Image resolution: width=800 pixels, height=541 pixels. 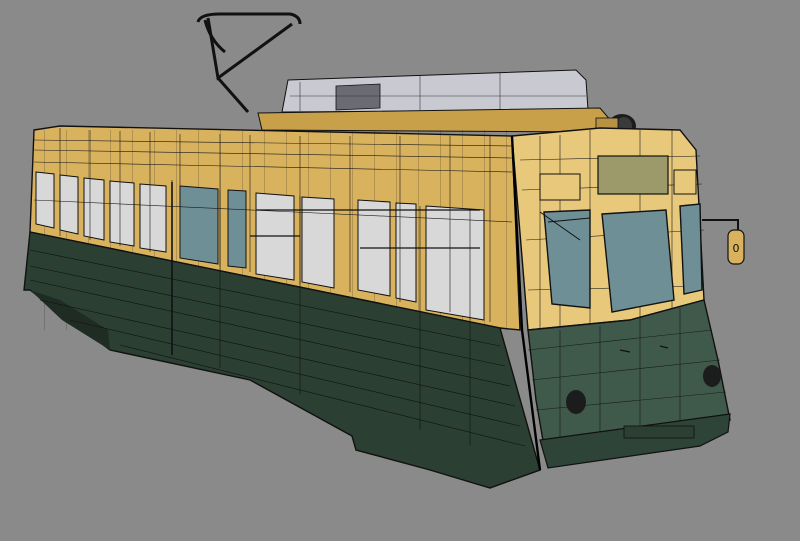 What do you see at coordinates (576, 402) in the screenshot?
I see `lower-lamp-left` at bounding box center [576, 402].